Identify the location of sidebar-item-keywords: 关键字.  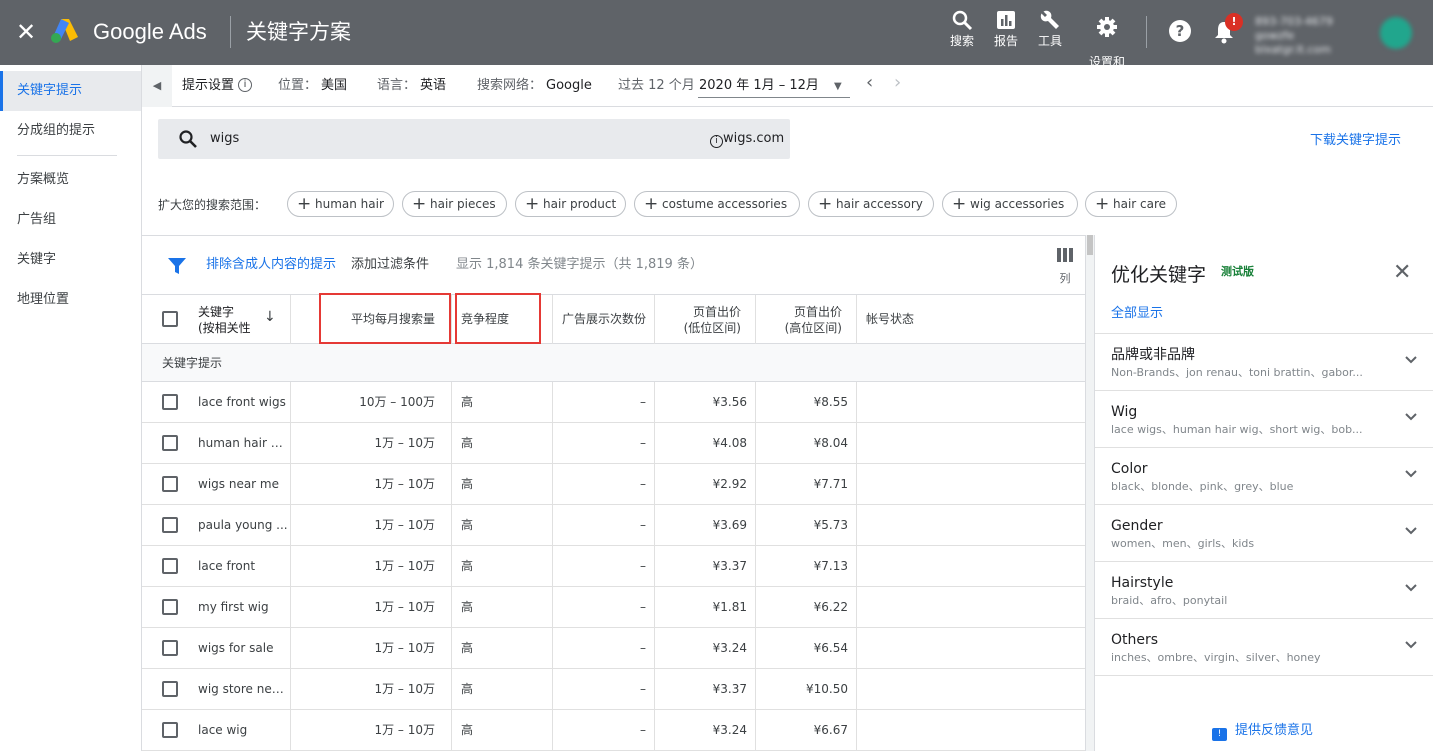
(70, 260).